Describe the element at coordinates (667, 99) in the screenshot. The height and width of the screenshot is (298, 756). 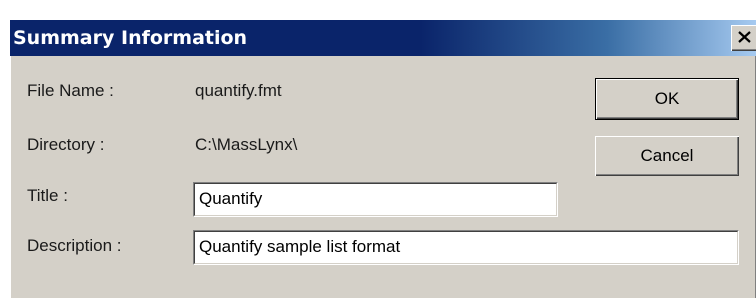
I see `ok-button: OK` at that location.